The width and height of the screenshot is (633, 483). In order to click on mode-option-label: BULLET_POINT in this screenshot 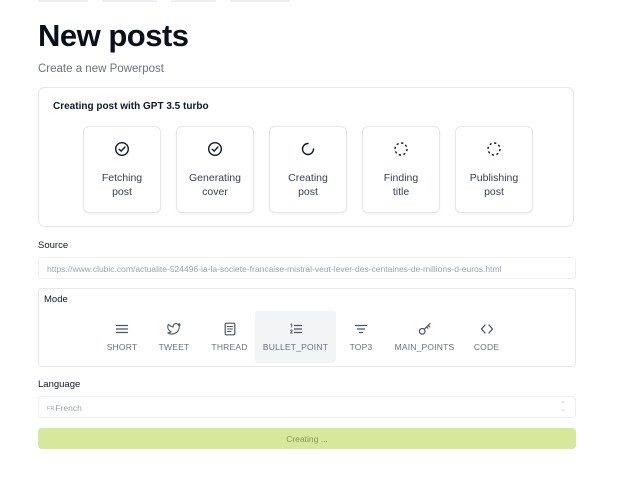, I will do `click(295, 347)`.